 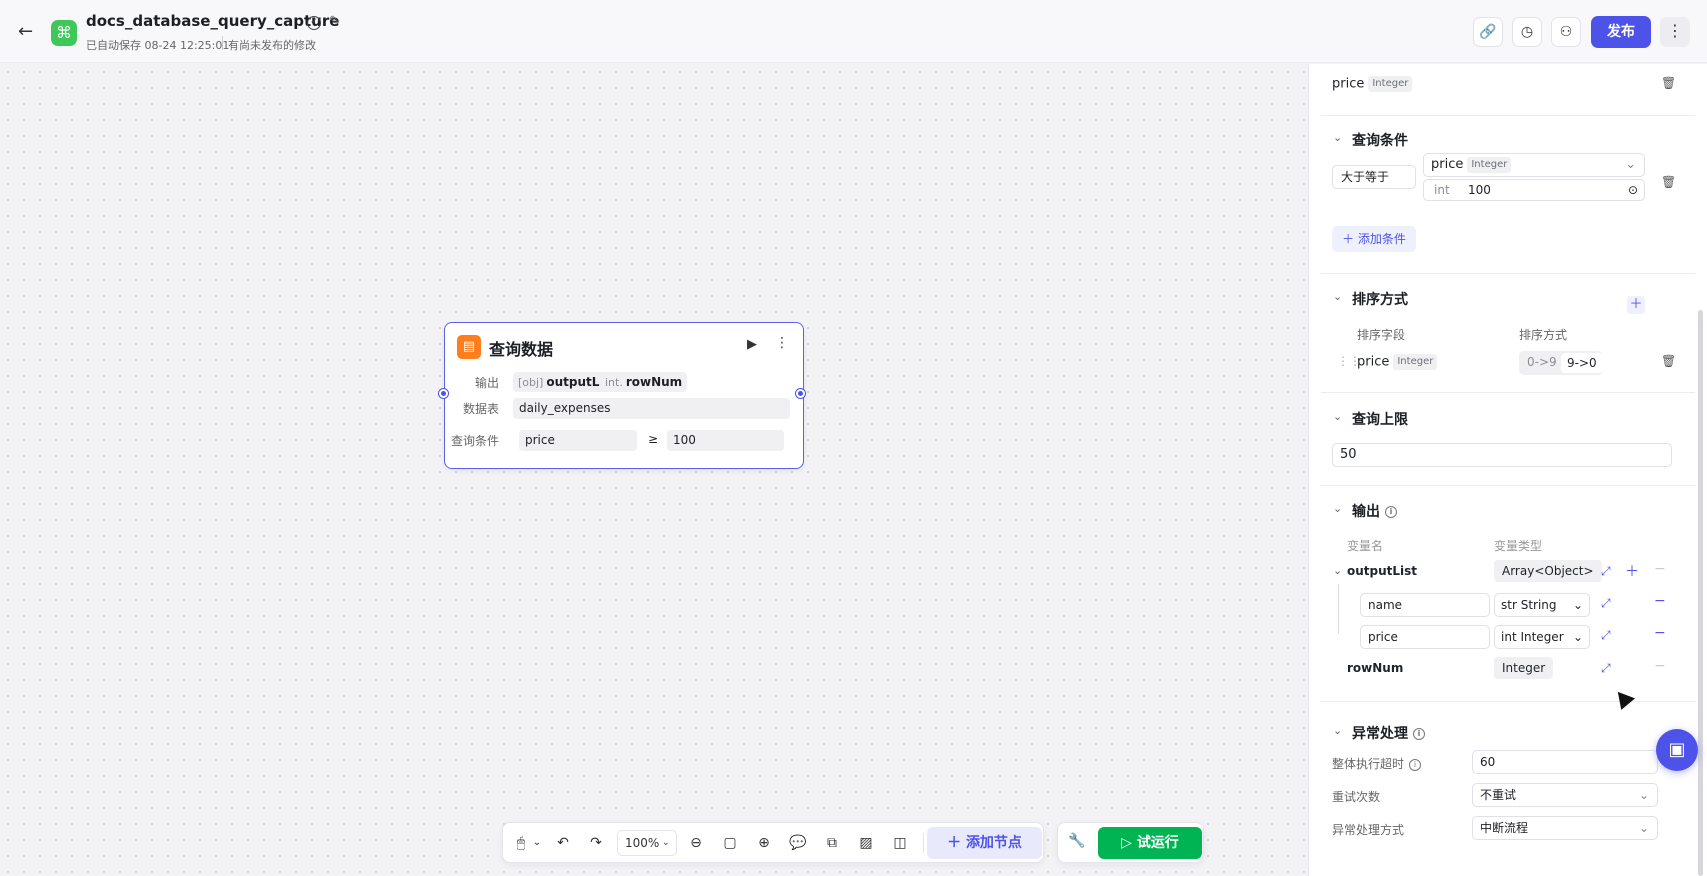 I want to click on unpublished-status: 有尚未发布的修改, so click(x=272, y=45).